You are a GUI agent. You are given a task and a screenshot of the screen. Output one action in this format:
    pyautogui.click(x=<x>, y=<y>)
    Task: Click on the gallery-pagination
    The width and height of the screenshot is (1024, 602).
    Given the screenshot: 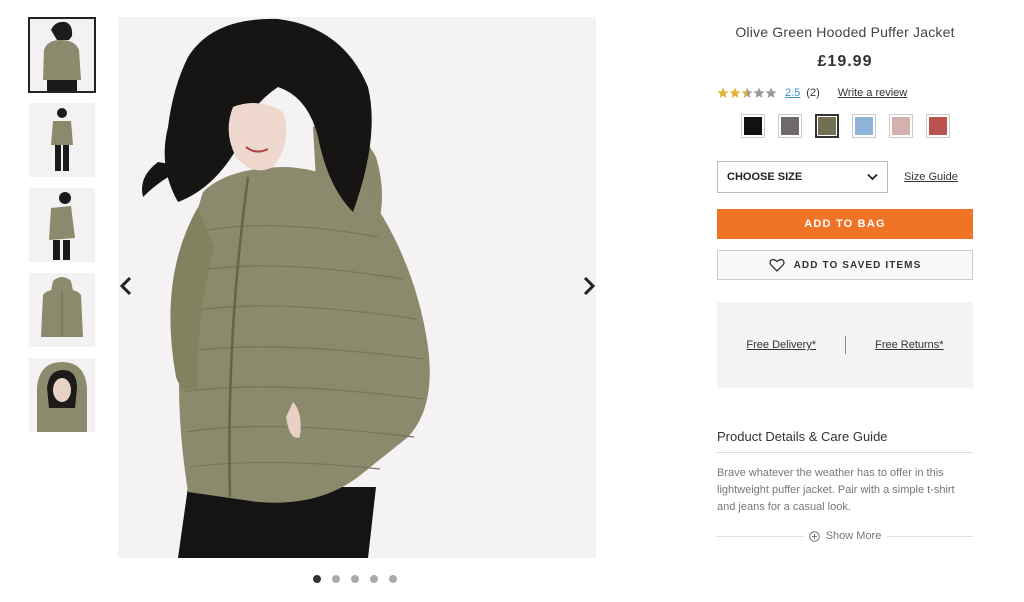 What is the action you would take?
    pyautogui.click(x=355, y=579)
    